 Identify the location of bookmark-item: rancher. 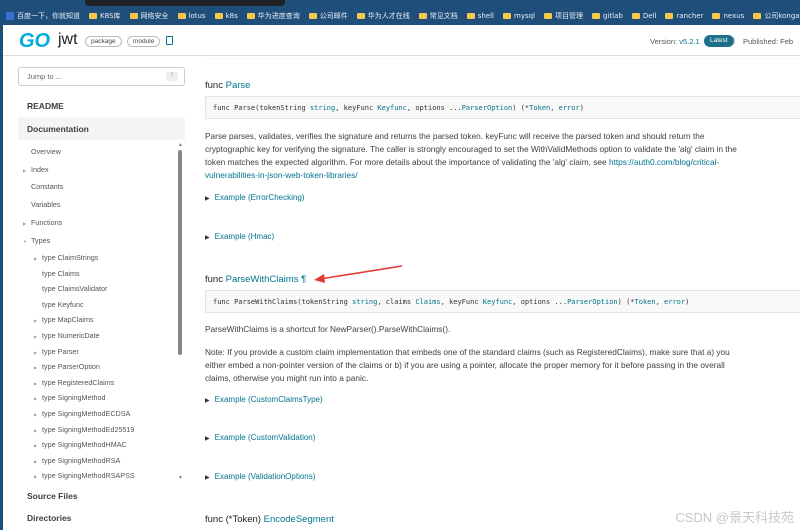
(684, 16).